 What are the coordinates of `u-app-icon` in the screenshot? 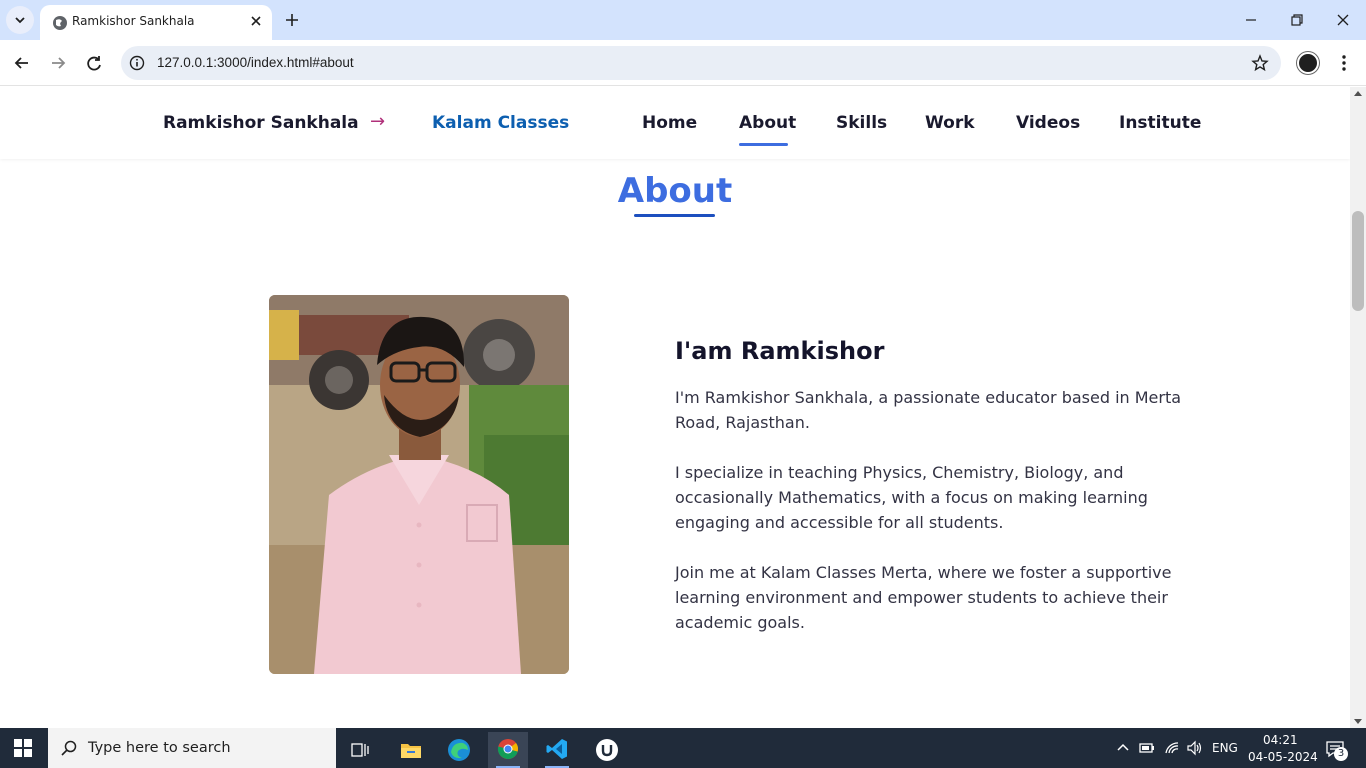 It's located at (607, 750).